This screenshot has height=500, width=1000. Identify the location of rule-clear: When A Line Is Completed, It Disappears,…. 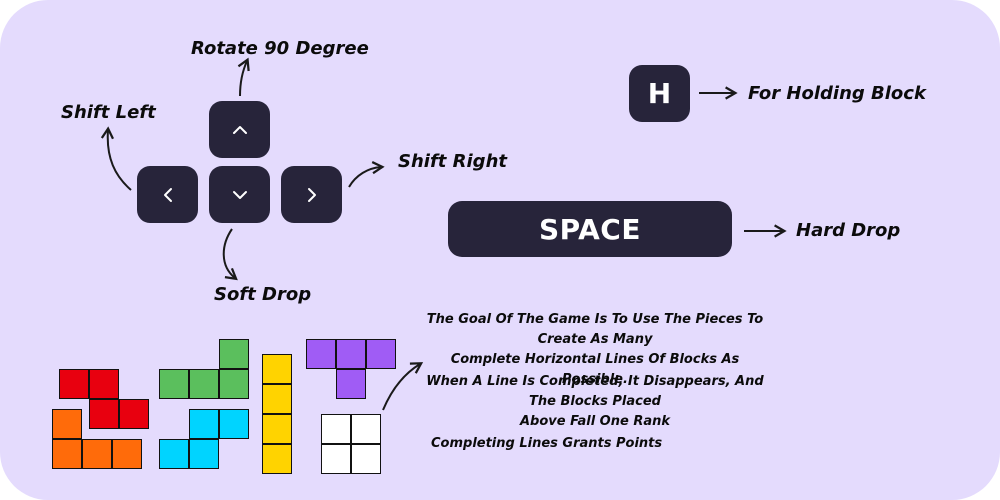
(595, 402).